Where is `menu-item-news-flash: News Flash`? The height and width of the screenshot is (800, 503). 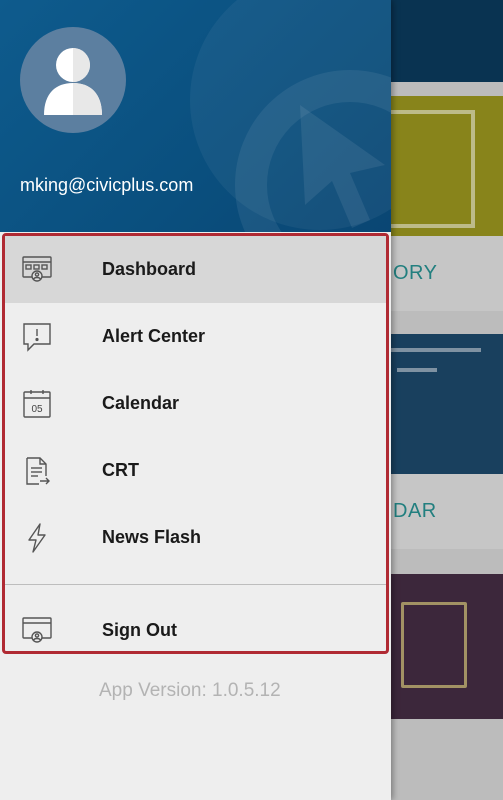
menu-item-news-flash: News Flash is located at coordinates (195, 537).